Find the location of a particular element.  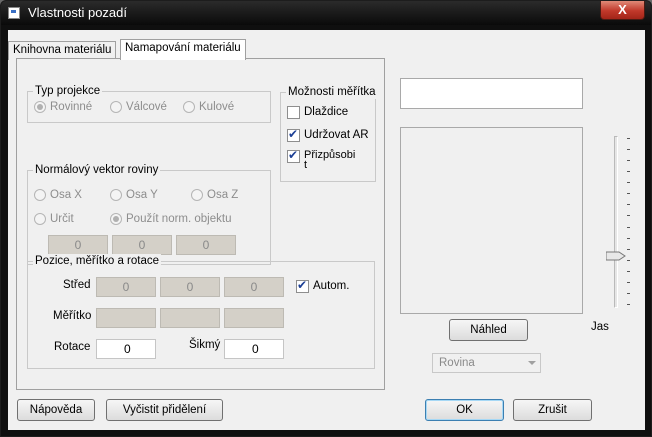

brightness-slider-track is located at coordinates (616, 222).